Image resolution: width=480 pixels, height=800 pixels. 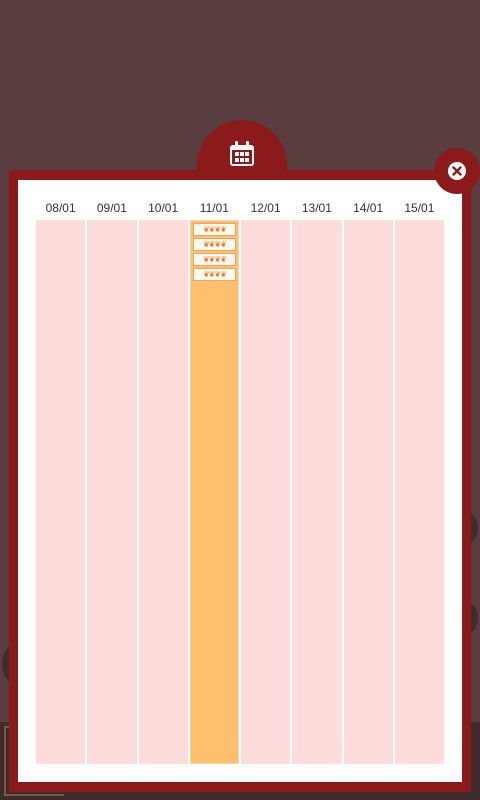 I want to click on close-icon, so click(x=457, y=171).